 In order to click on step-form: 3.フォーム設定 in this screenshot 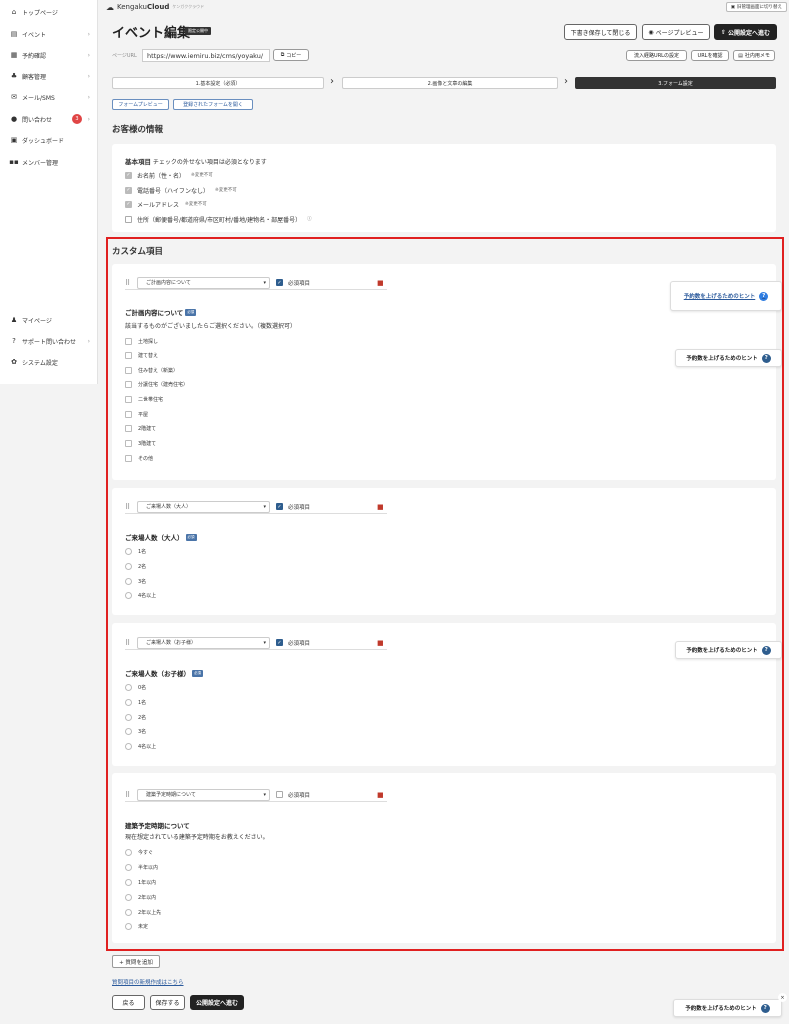, I will do `click(675, 83)`.